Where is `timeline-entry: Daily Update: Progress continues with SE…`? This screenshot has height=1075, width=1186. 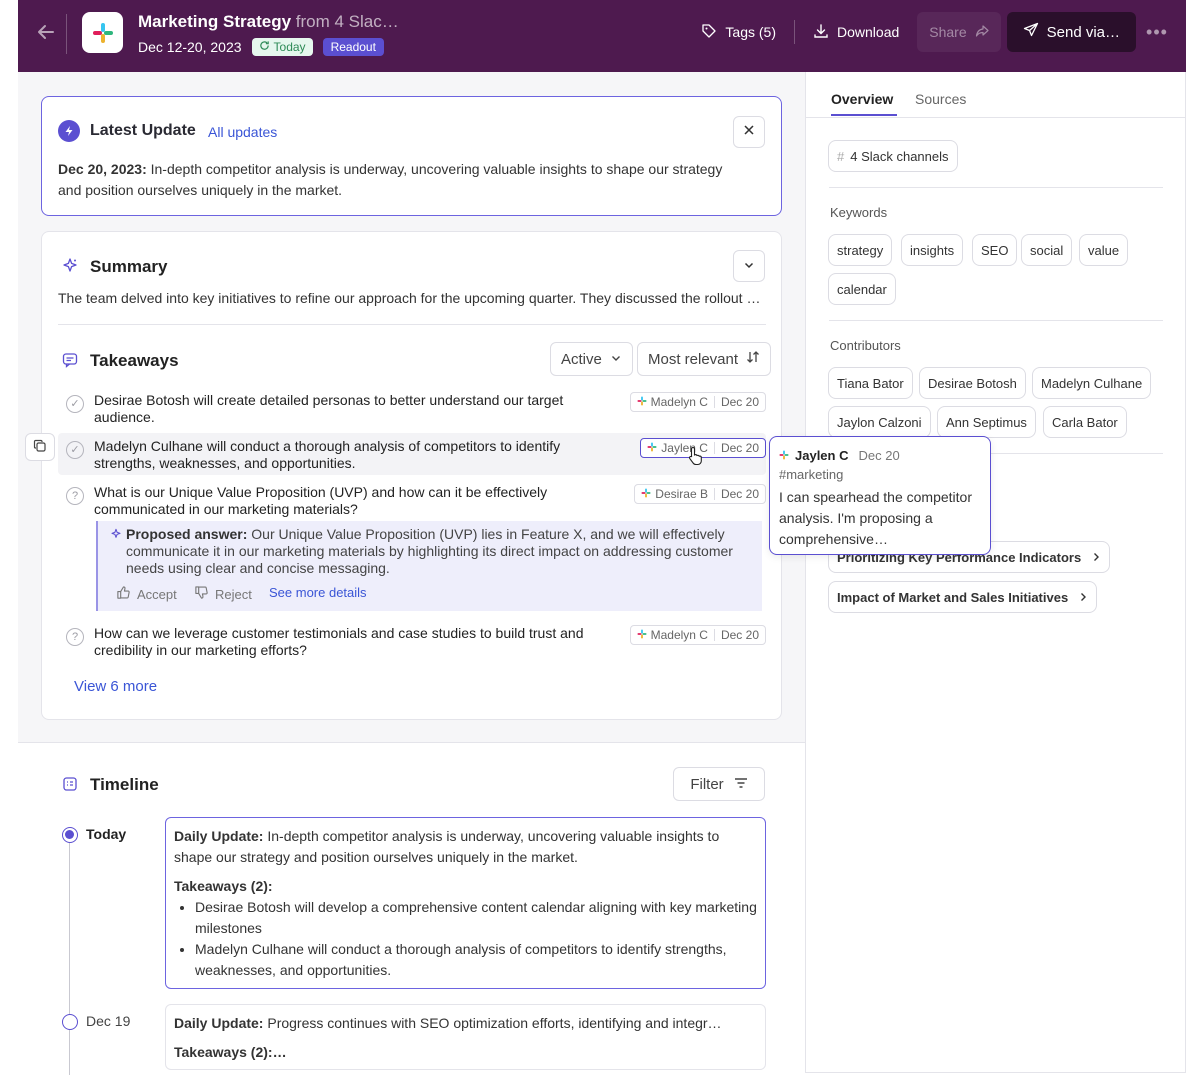
timeline-entry: Daily Update: Progress continues with SE… is located at coordinates (465, 1037).